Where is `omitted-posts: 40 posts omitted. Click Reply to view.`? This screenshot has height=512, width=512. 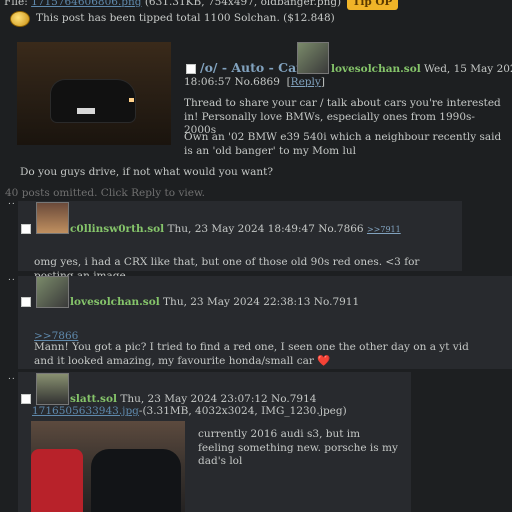
omitted-posts: 40 posts omitted. Click Reply to view. is located at coordinates (105, 193).